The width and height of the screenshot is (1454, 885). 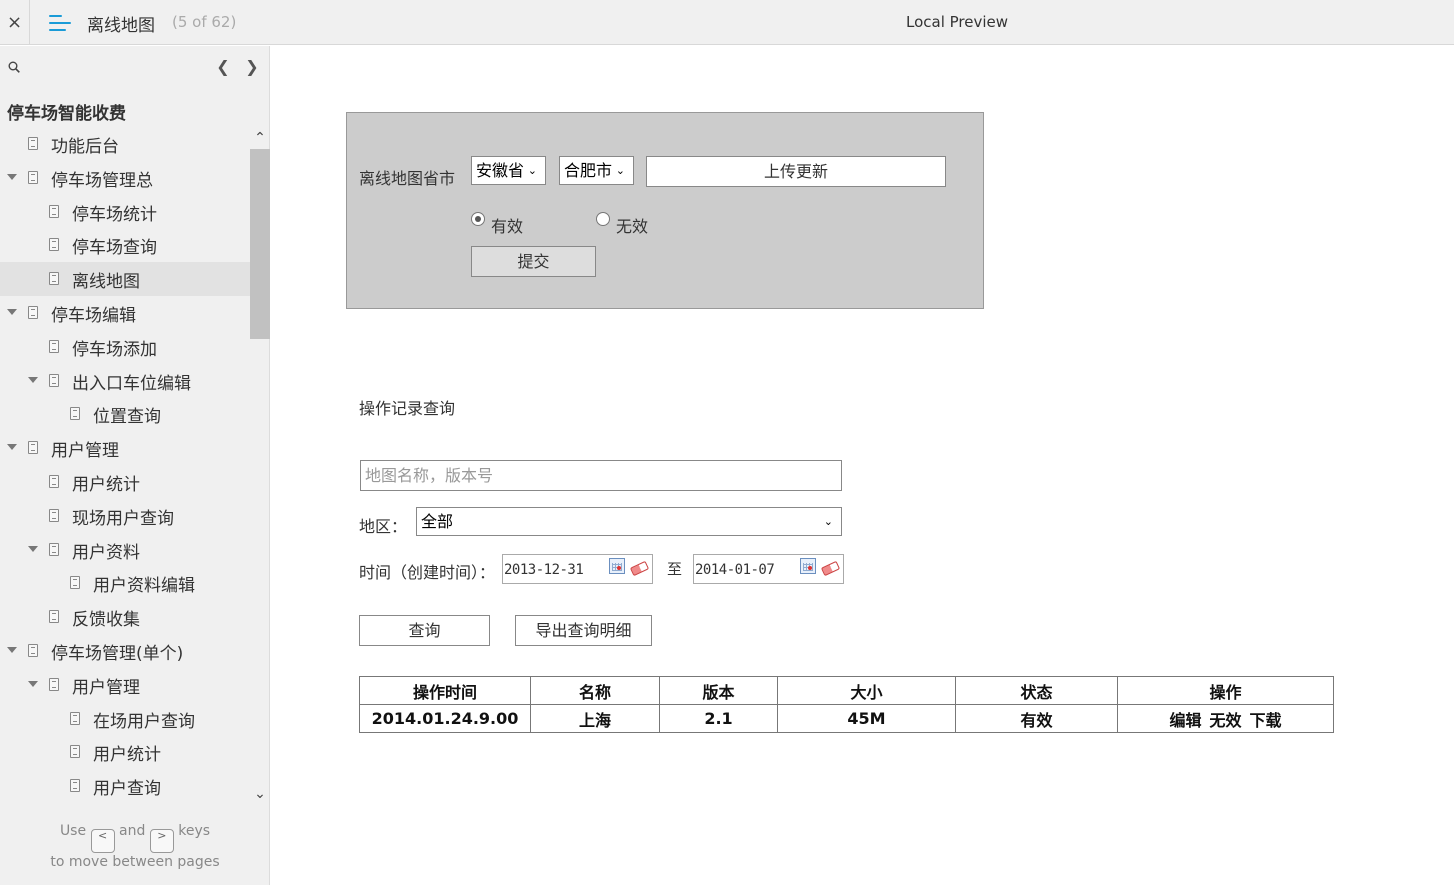 What do you see at coordinates (135, 862) in the screenshot?
I see `keyboard-hint-line2: to move between pages` at bounding box center [135, 862].